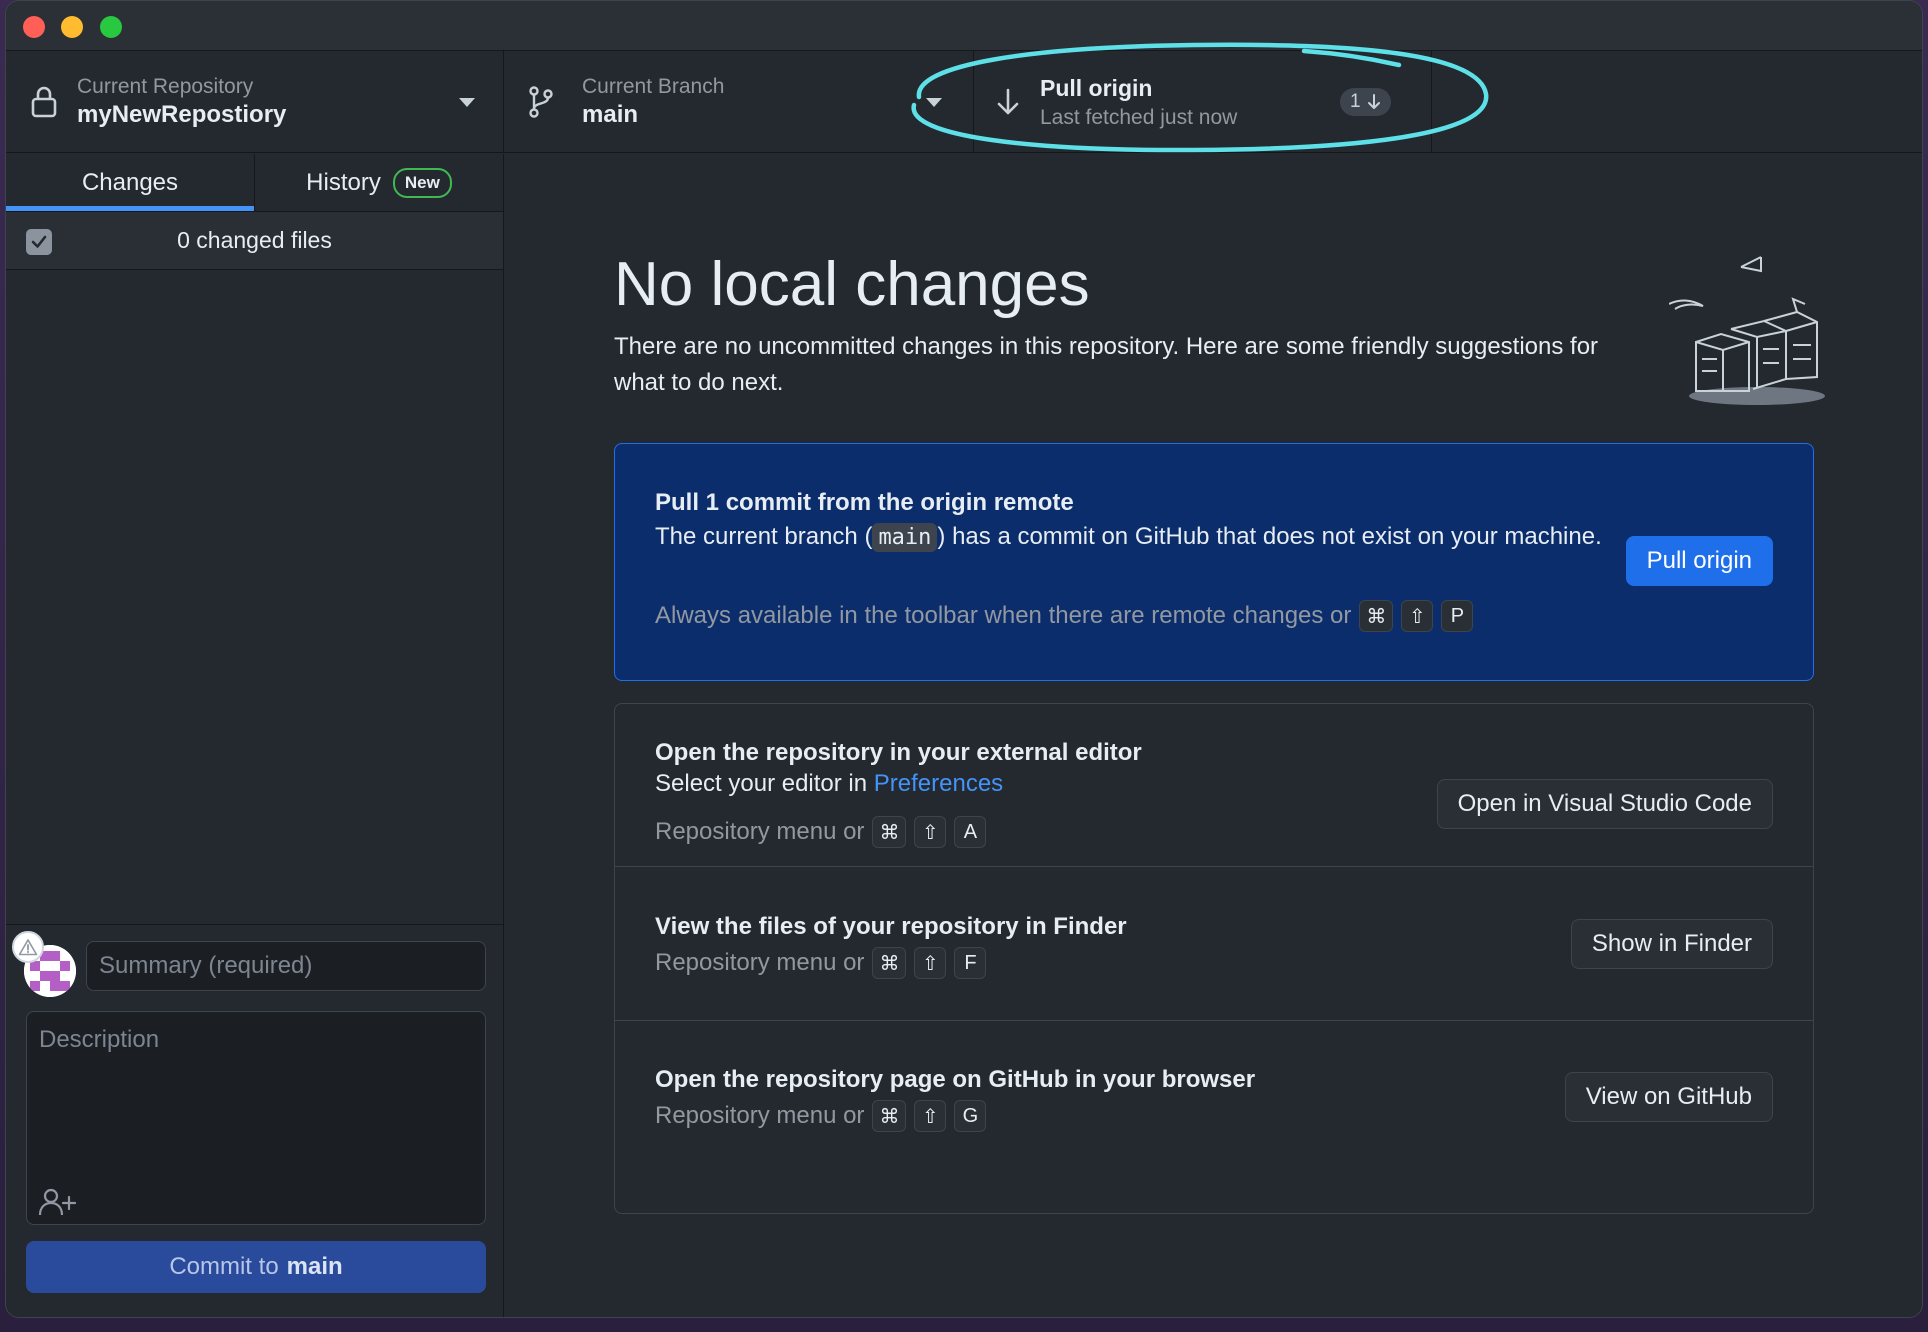 This screenshot has height=1332, width=1928. I want to click on branch-code: main, so click(905, 537).